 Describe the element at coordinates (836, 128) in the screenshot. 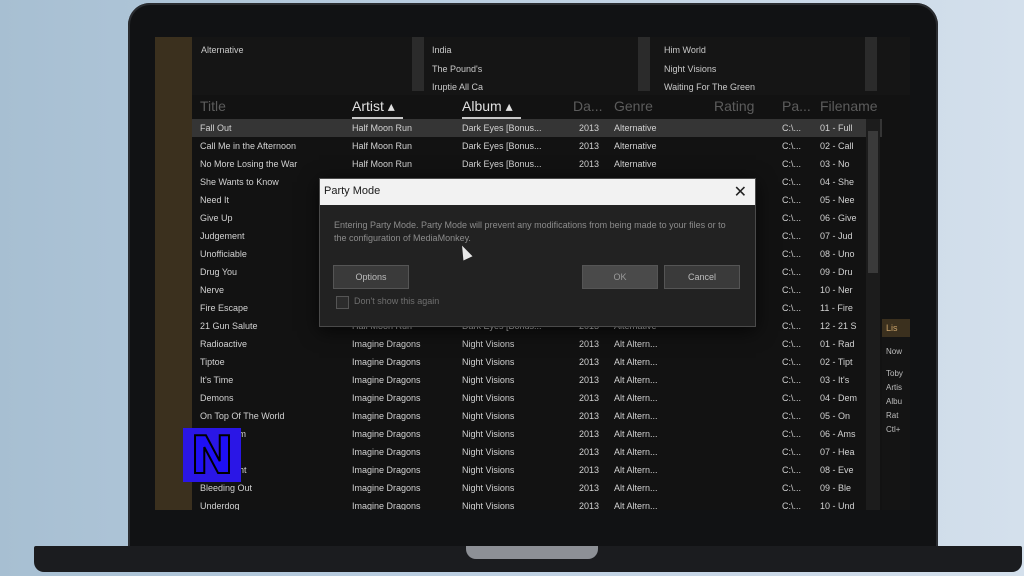

I see `track-filename: 01 - Full` at that location.